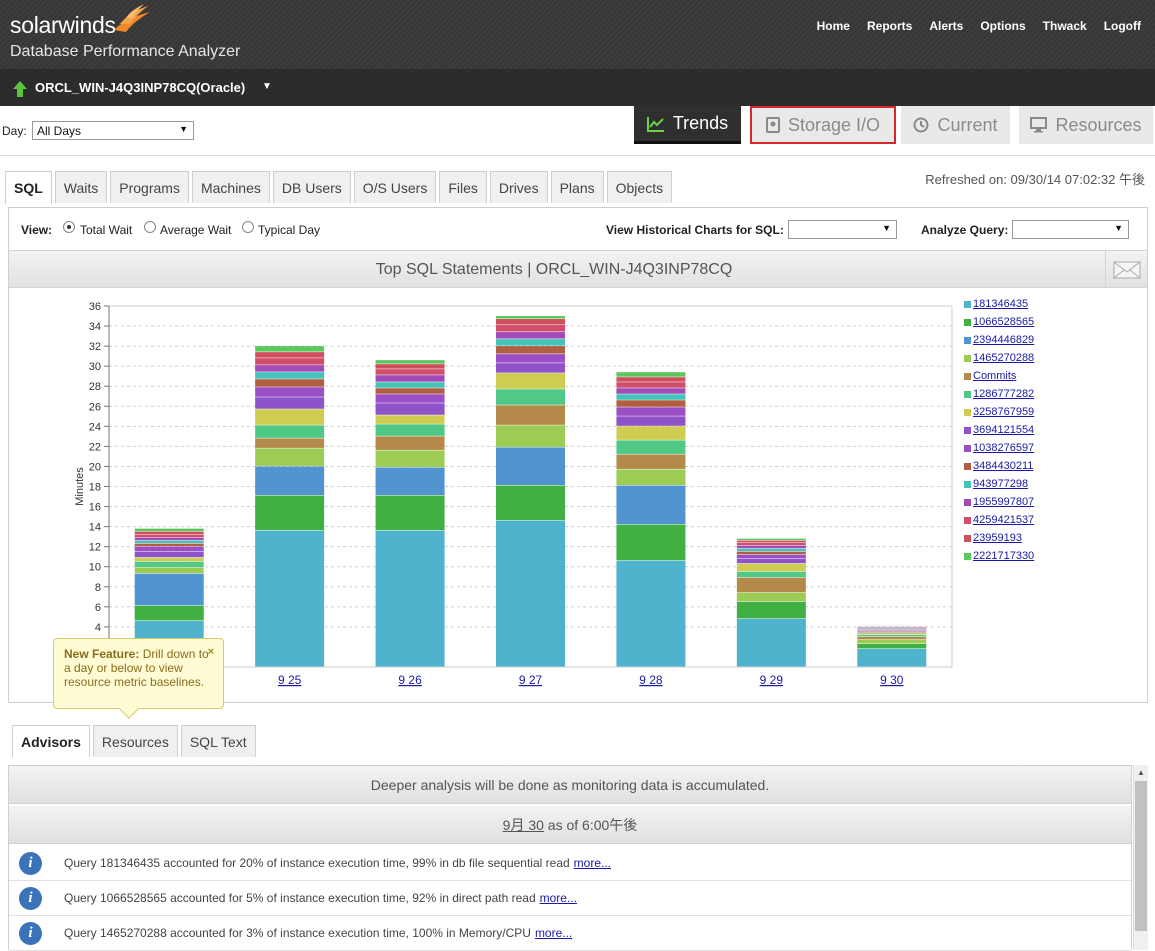 The image size is (1155, 951). What do you see at coordinates (1002, 26) in the screenshot?
I see `nav-options: Options` at bounding box center [1002, 26].